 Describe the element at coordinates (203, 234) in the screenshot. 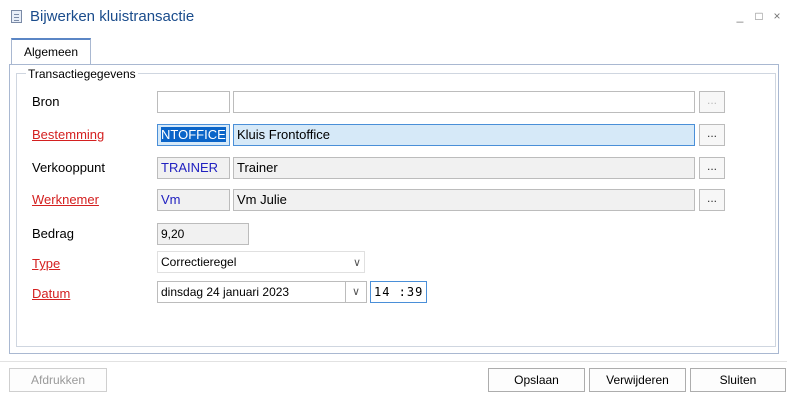

I see `bedrag-input: 9,20` at that location.